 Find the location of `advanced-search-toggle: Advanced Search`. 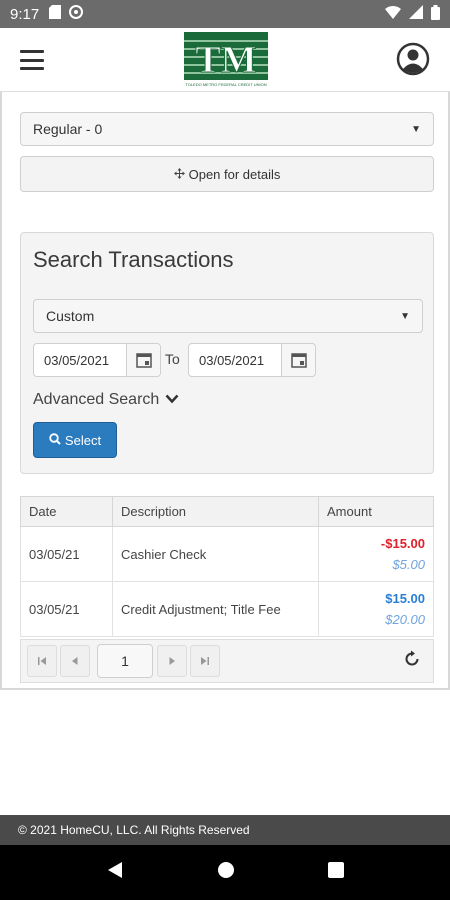

advanced-search-toggle: Advanced Search is located at coordinates (106, 400).